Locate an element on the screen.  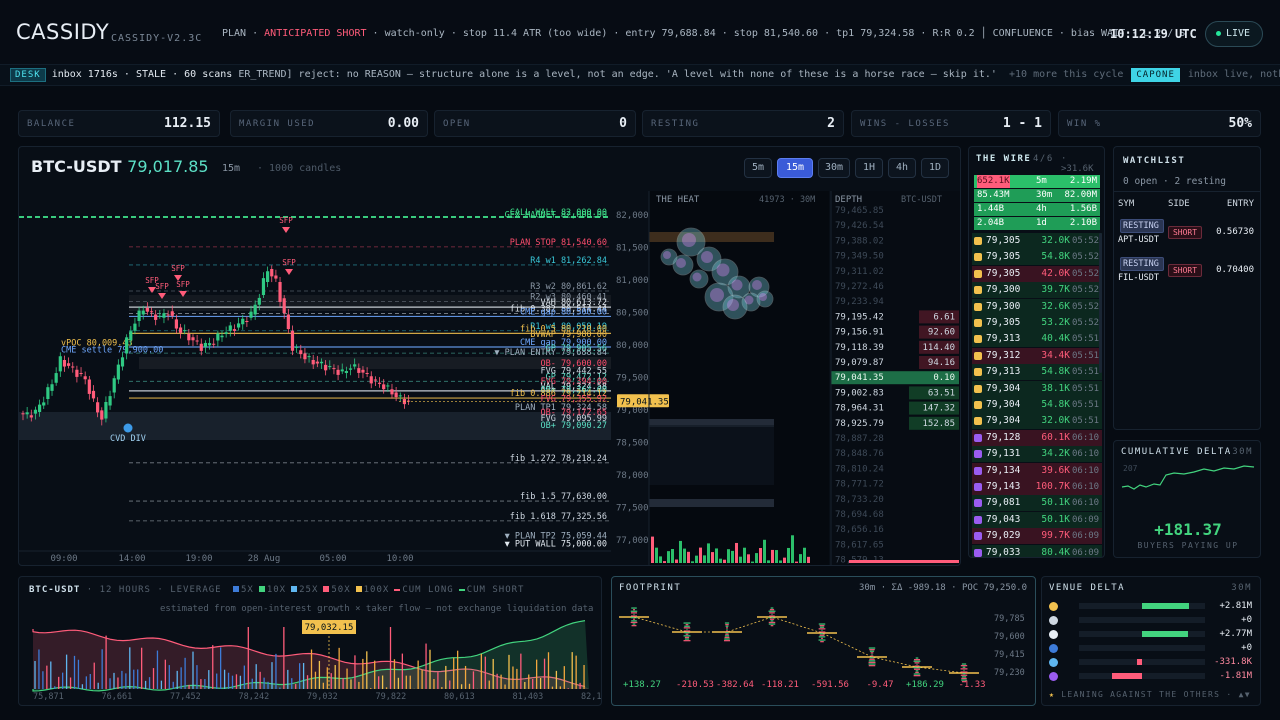
watchlist-symbol: APT-USDT is located at coordinates (1138, 240).